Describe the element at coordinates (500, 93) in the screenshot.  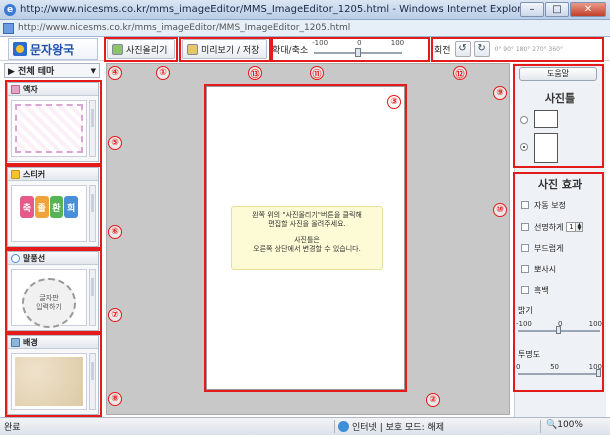
I see `annotation-number: ⑨` at that location.